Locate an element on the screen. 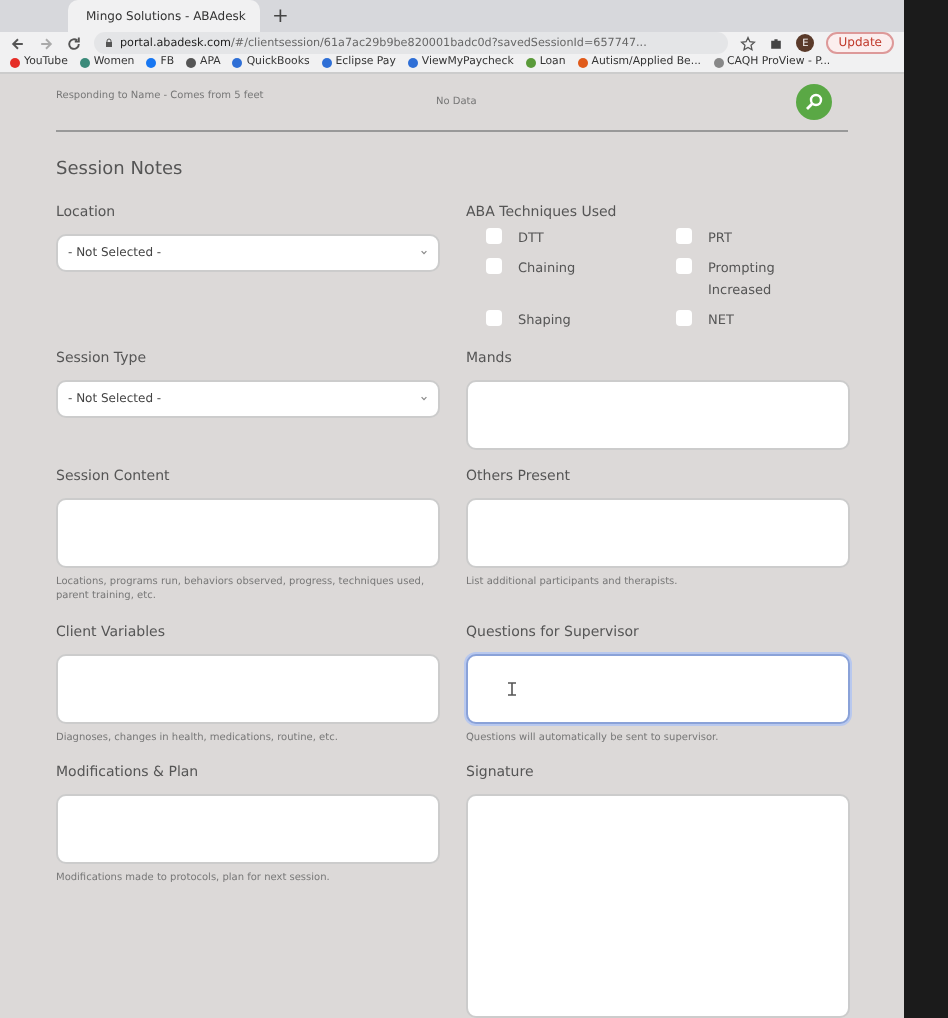  forward-icon is located at coordinates (46, 43).